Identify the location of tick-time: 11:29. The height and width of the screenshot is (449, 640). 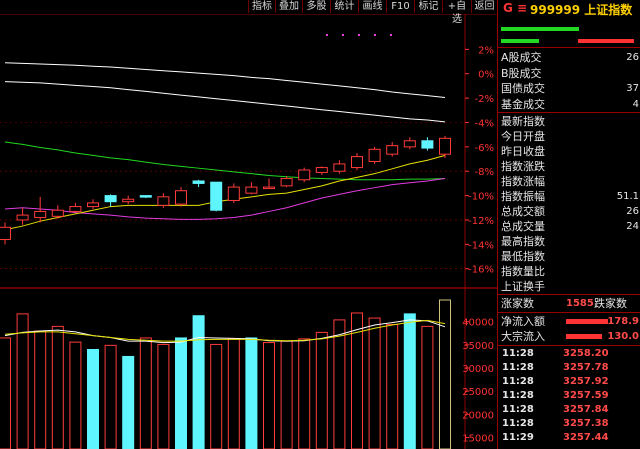
(518, 437).